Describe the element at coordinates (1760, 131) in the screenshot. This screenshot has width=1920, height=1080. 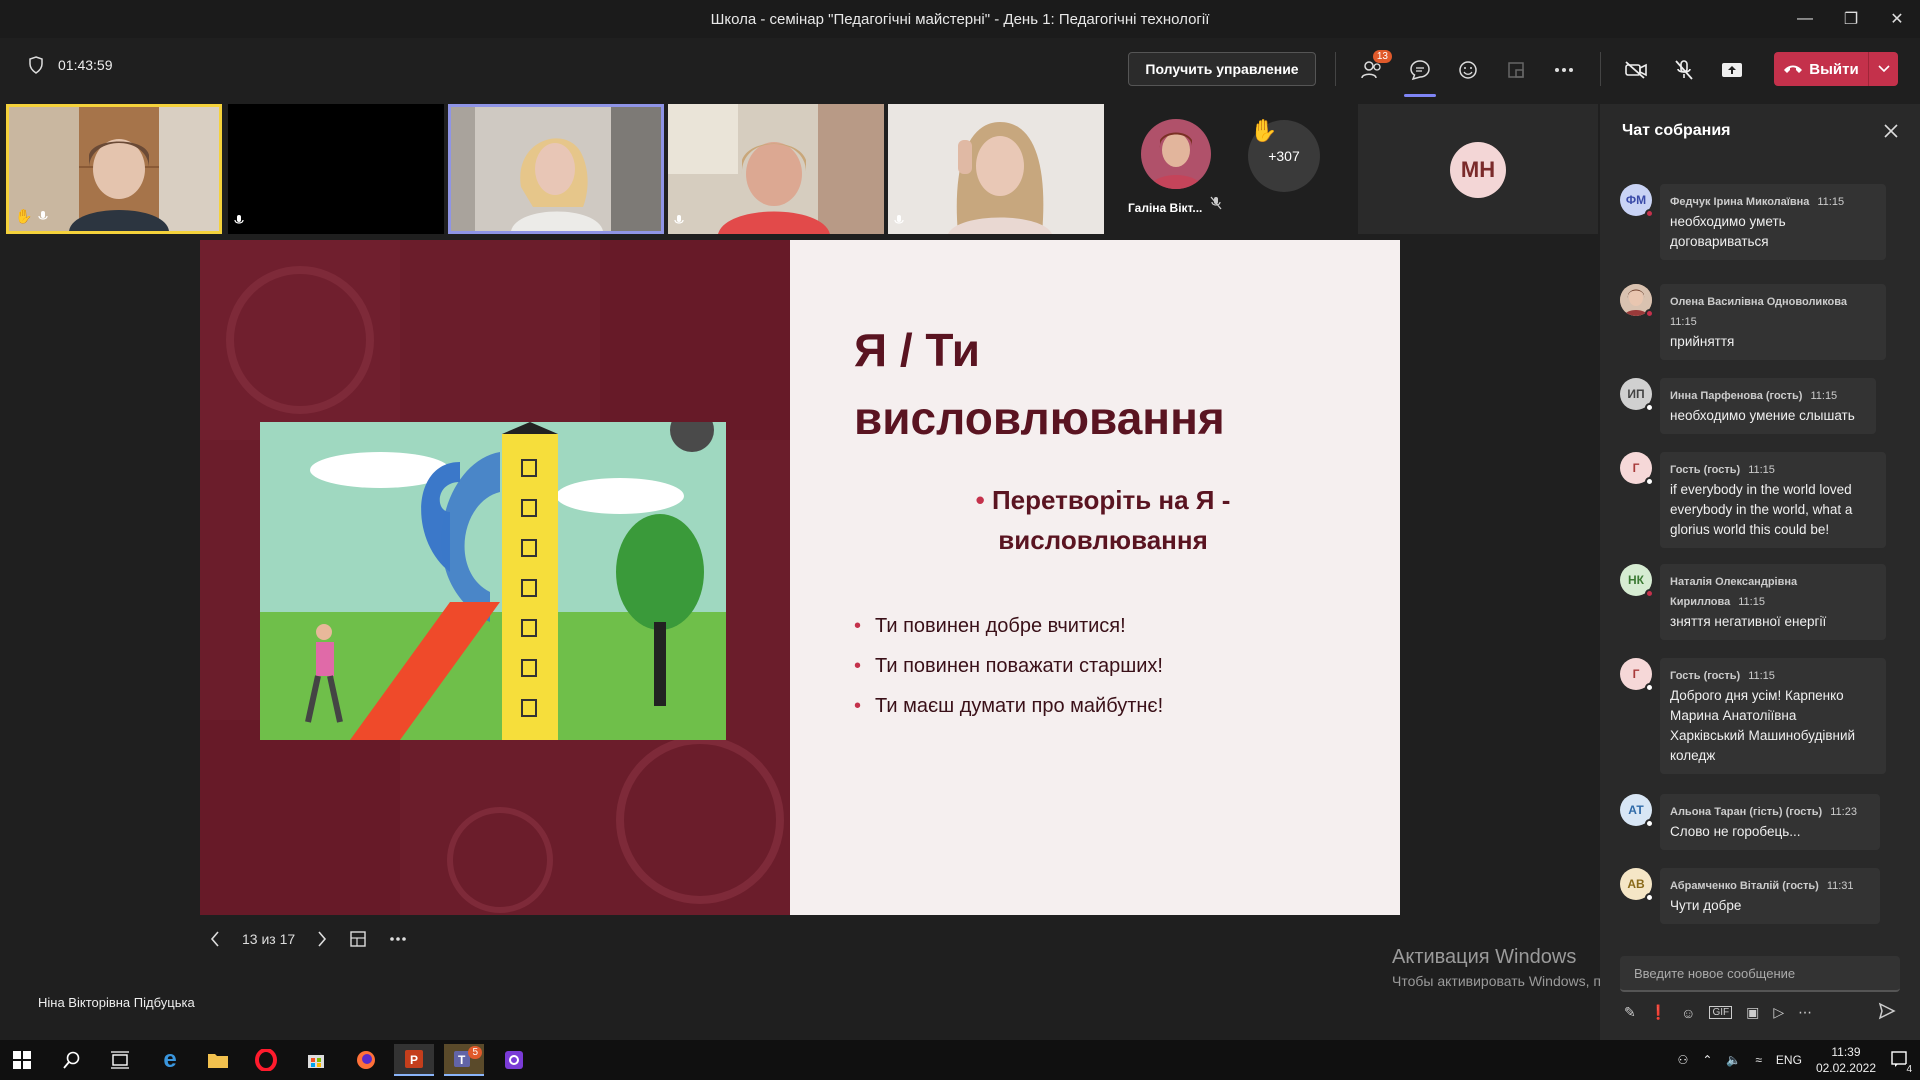
I see `chat-header: Чат собрания` at that location.